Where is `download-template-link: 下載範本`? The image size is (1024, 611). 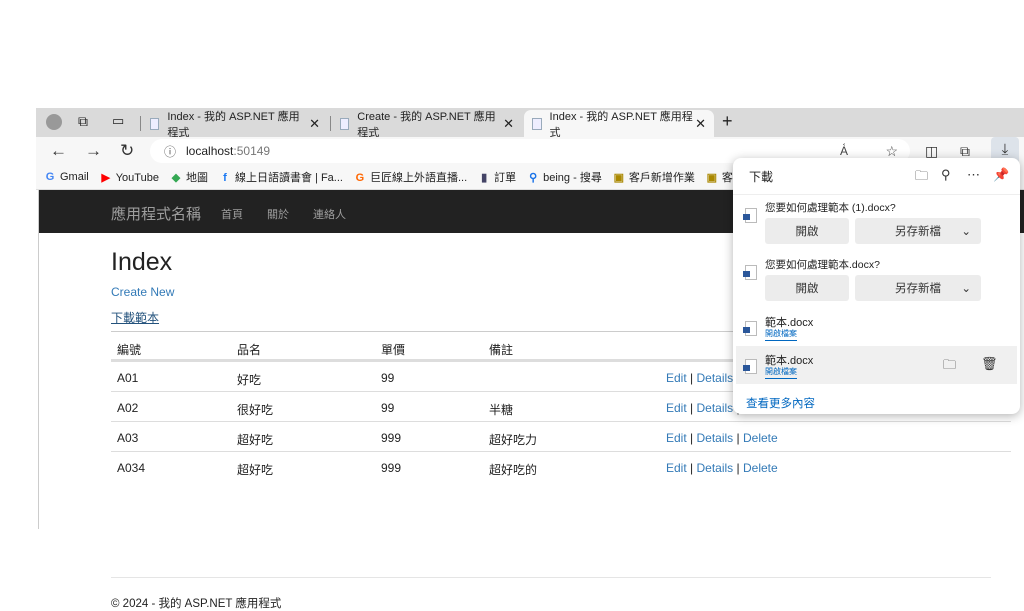 download-template-link: 下載範本 is located at coordinates (135, 317).